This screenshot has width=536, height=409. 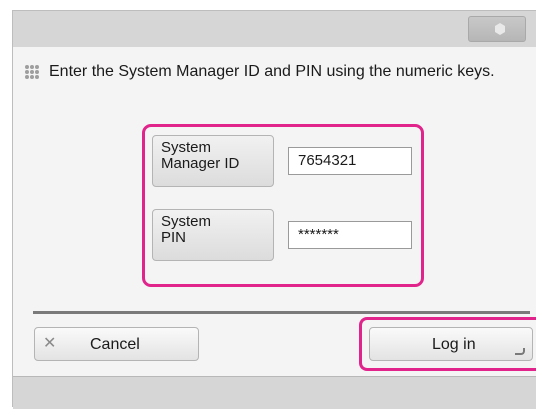 I want to click on login-label: Log in, so click(x=454, y=344).